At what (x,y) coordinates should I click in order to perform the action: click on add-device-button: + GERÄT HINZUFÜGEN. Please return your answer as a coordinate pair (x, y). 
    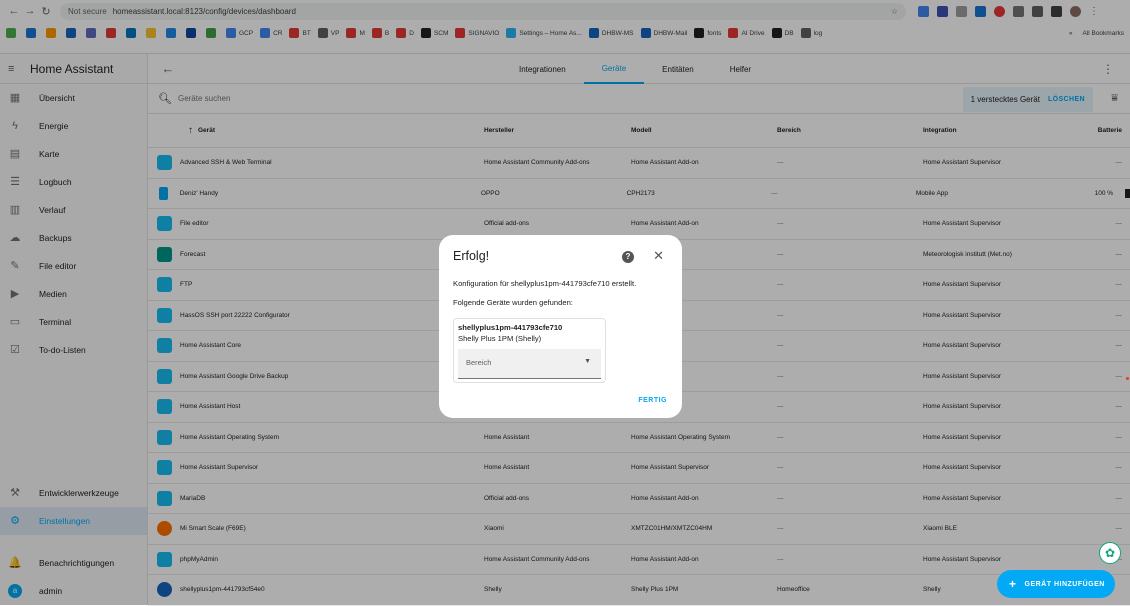
    Looking at the image, I should click on (1056, 584).